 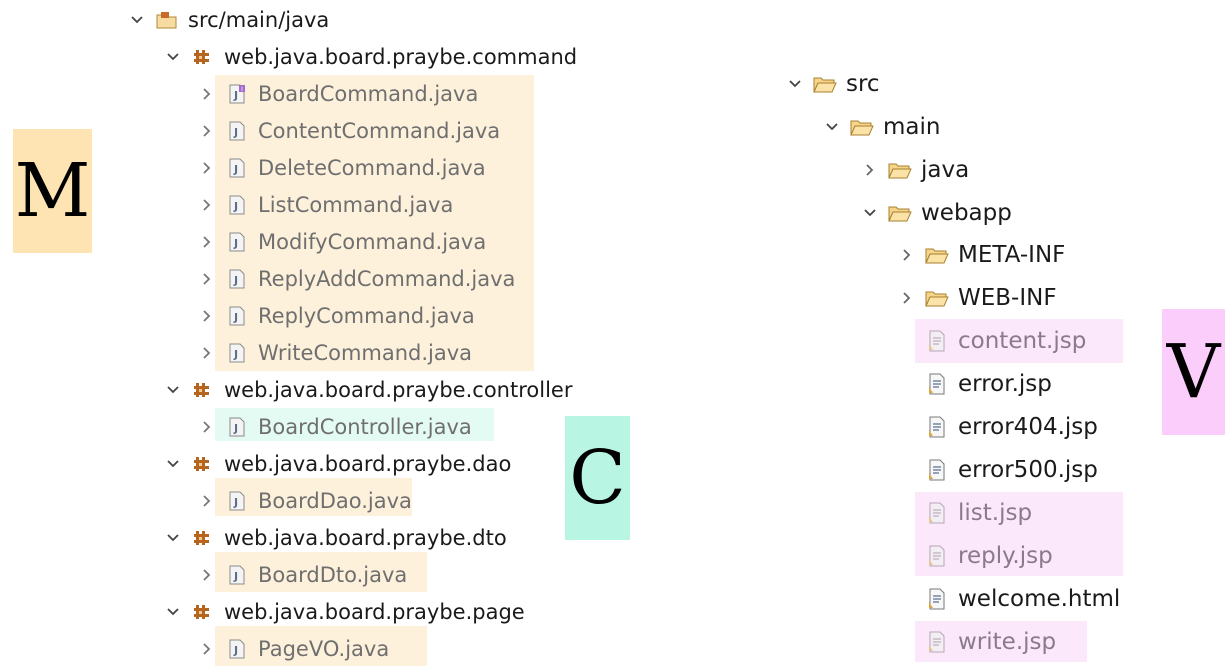 I want to click on tree-item-java-file: J I BoardCommand.java, so click(x=338, y=94).